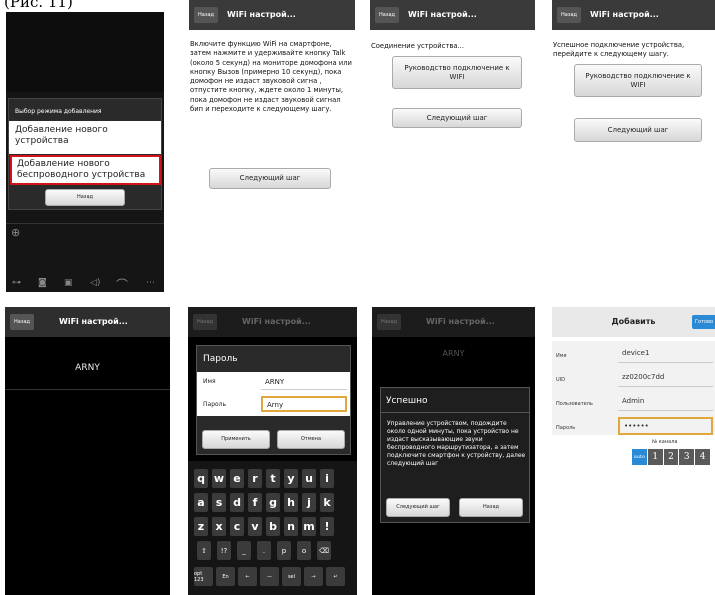  Describe the element at coordinates (224, 550) in the screenshot. I see `keyboard-key: !?` at that location.